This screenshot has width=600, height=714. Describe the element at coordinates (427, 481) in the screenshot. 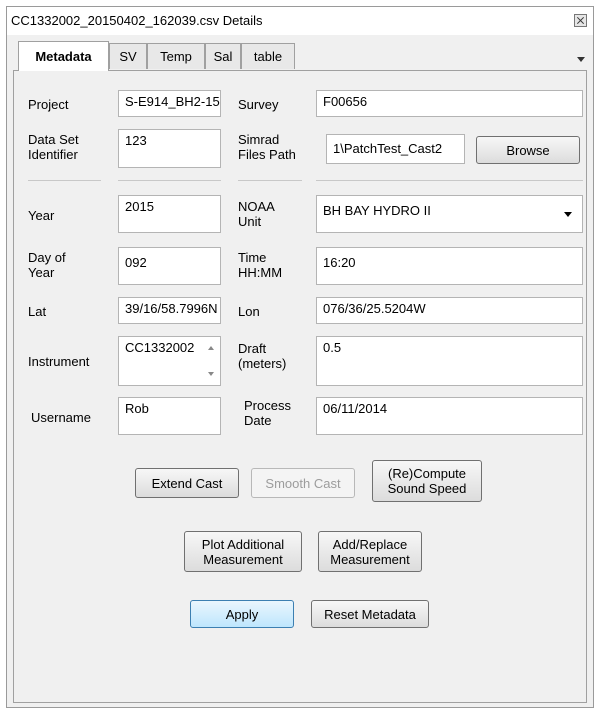

I see `recompute-sound-speed-button: (Re)Compute Sound Speed` at that location.